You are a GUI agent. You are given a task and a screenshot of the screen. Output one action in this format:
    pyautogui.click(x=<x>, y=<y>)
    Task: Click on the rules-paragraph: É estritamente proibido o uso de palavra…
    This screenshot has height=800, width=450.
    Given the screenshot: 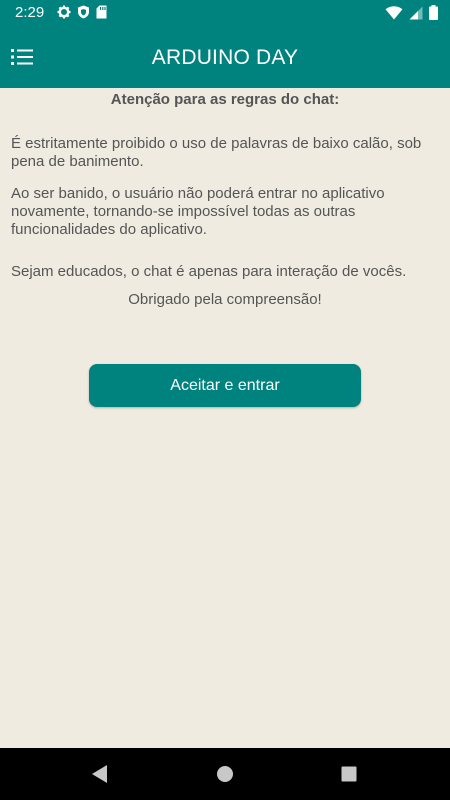 What is the action you would take?
    pyautogui.click(x=216, y=152)
    